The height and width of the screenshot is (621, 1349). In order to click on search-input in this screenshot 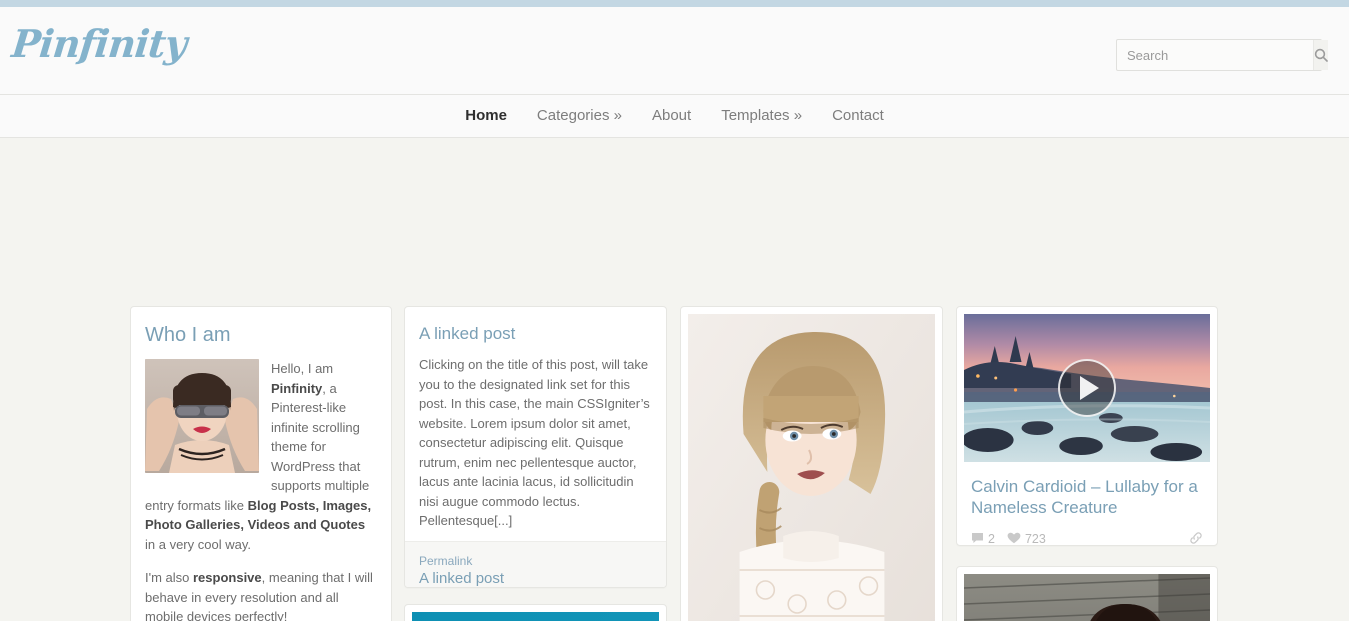, I will do `click(1215, 55)`.